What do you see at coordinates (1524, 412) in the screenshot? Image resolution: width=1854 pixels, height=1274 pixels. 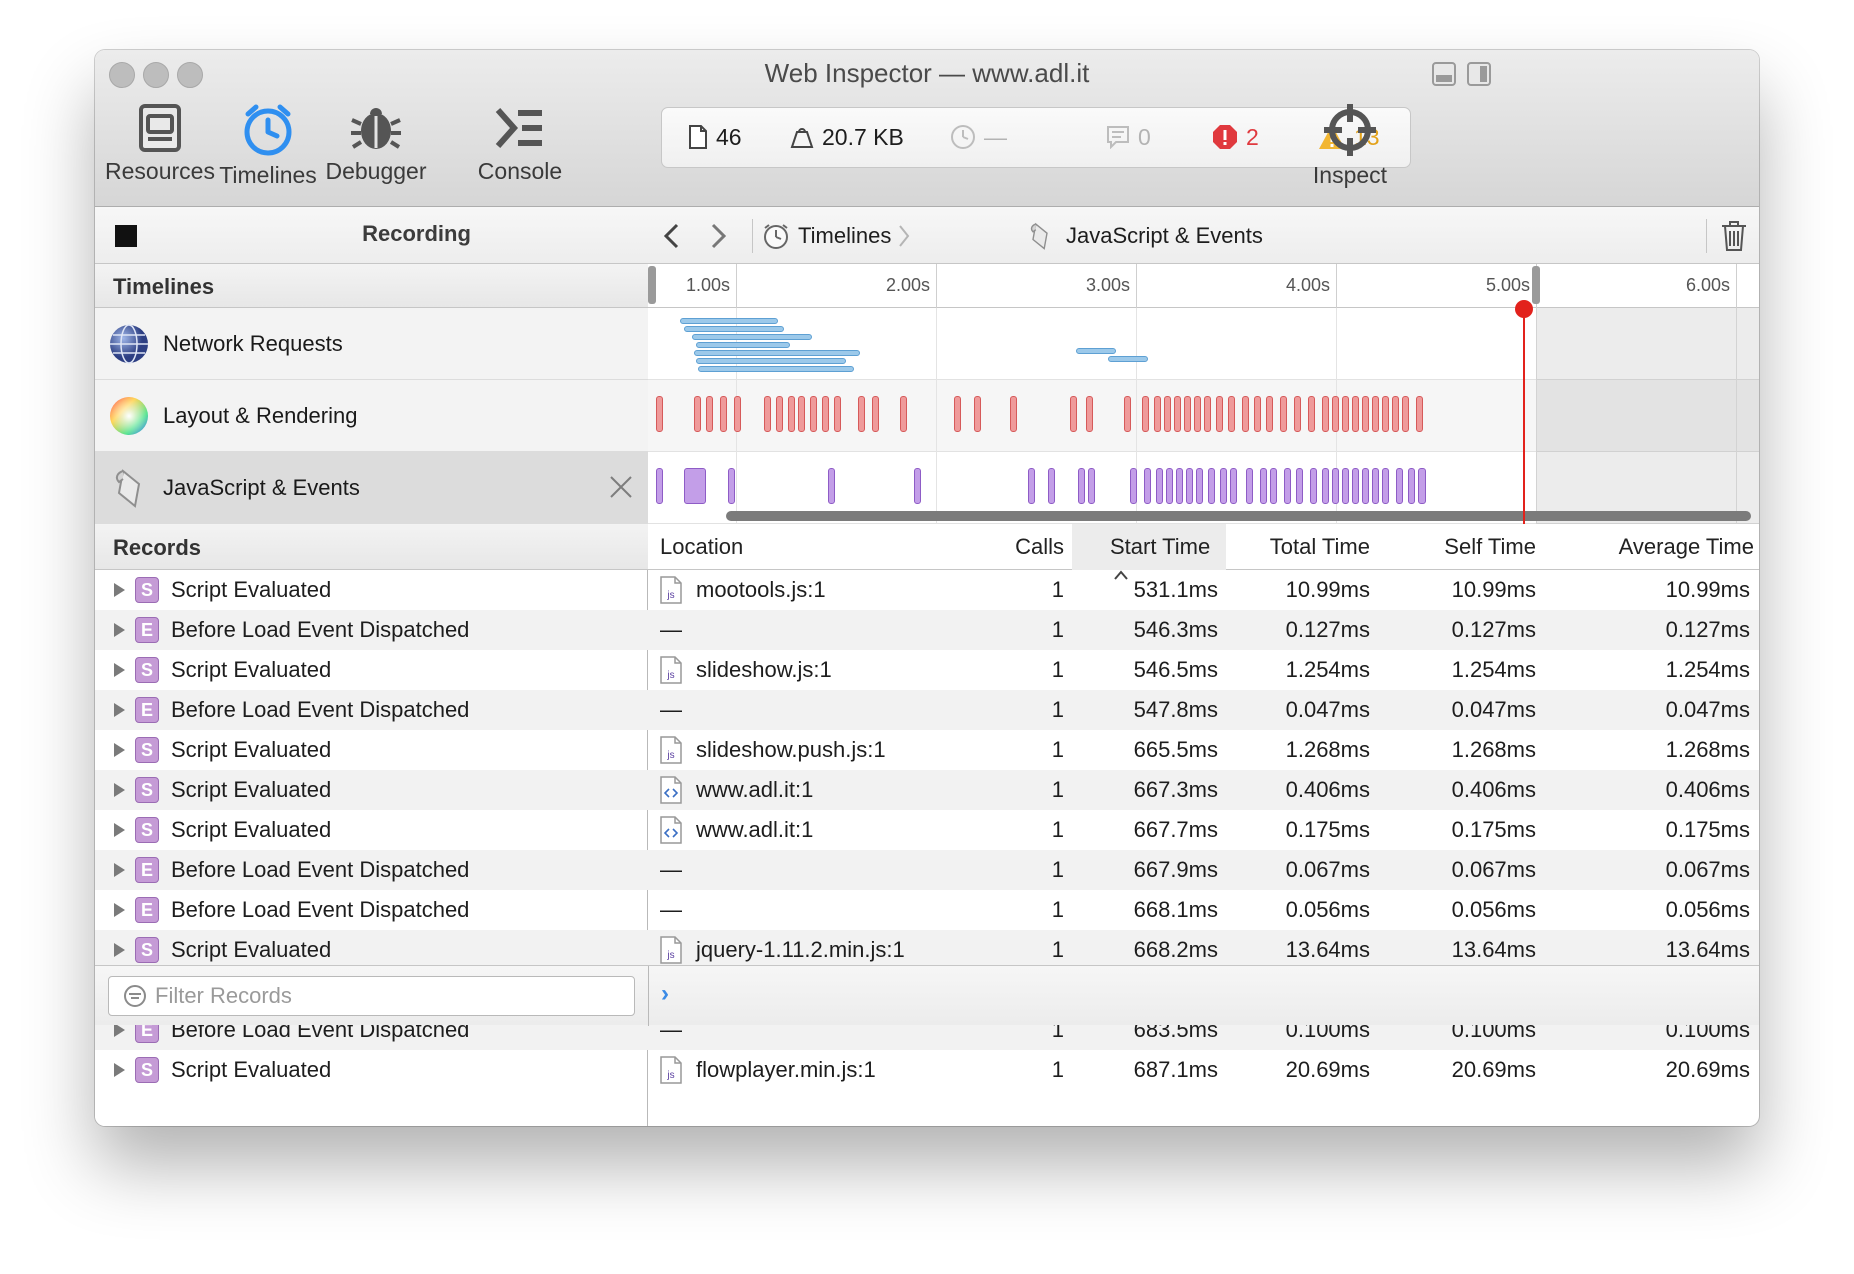 I see `playhead-marker` at bounding box center [1524, 412].